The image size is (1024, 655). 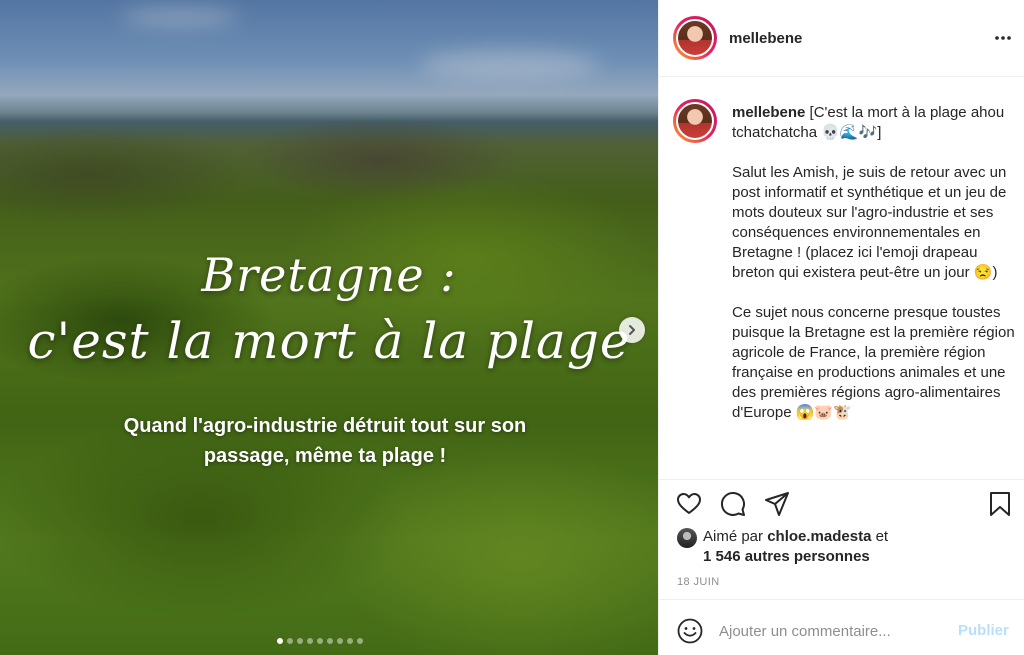 I want to click on slide-title-line1: Bretagne :, so click(x=329, y=275).